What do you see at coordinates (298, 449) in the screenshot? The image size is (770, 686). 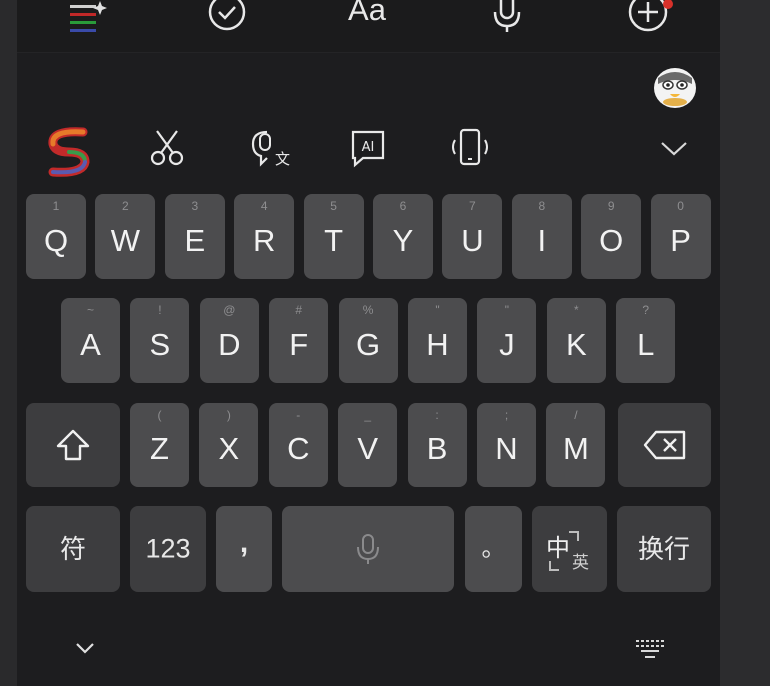 I see `key-letter: C` at bounding box center [298, 449].